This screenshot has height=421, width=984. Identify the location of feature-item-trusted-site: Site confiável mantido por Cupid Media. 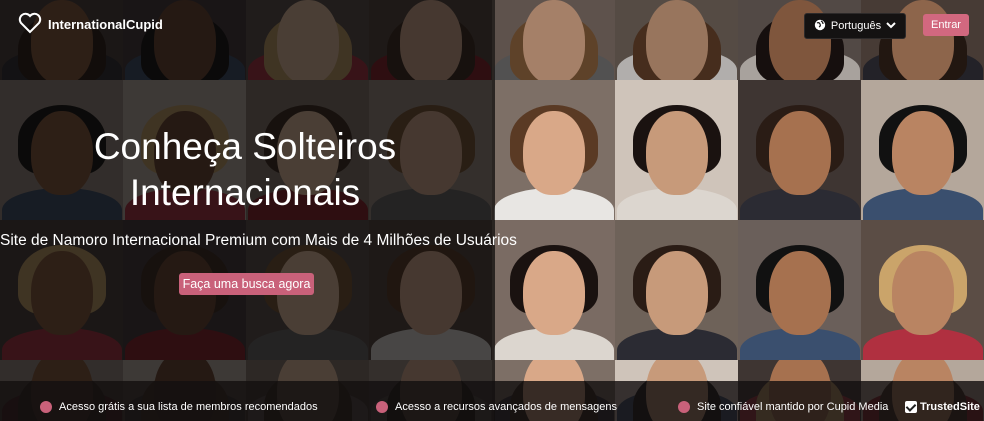
(783, 407).